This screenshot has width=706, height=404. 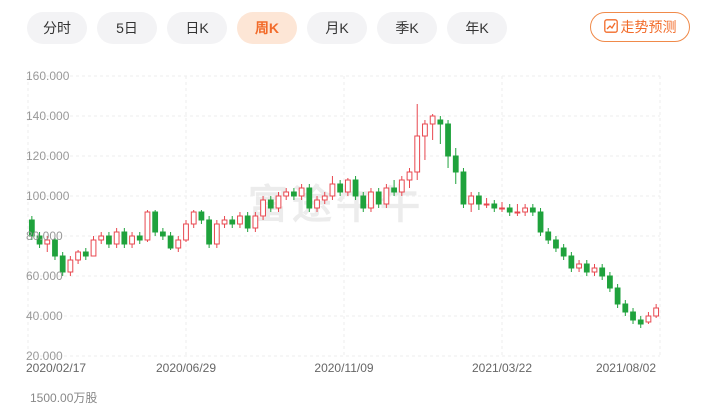 I want to click on trend-forecast-label: 走势预测, so click(x=648, y=27).